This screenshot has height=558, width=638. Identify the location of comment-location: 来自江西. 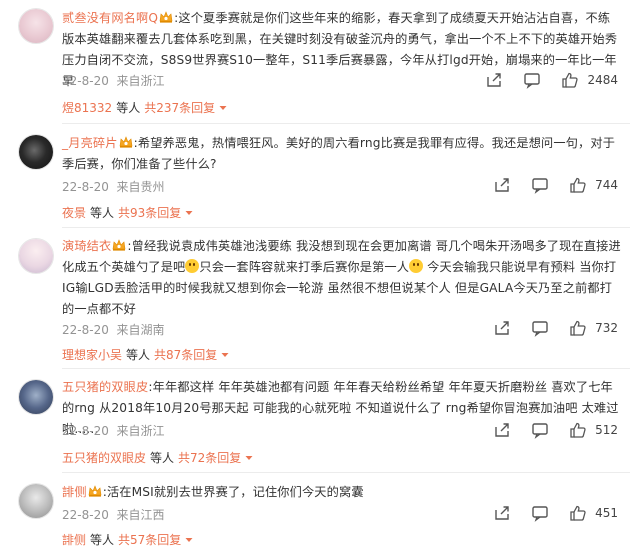
(140, 515).